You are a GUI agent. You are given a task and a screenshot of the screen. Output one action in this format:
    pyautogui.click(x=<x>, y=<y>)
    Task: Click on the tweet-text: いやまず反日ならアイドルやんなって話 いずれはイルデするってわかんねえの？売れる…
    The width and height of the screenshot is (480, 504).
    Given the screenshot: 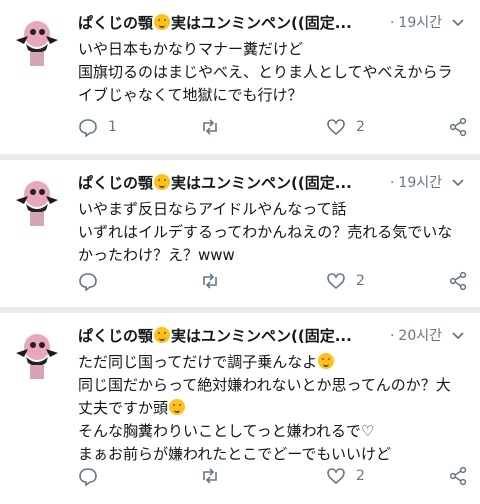 What is the action you would take?
    pyautogui.click(x=274, y=232)
    